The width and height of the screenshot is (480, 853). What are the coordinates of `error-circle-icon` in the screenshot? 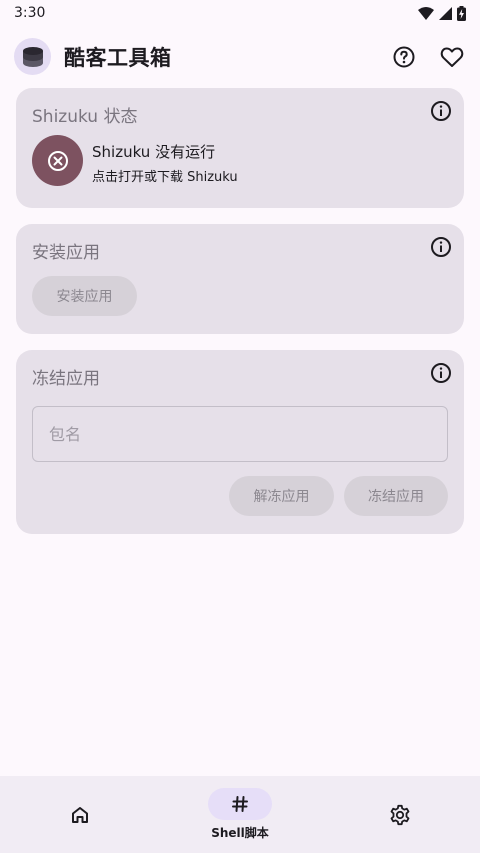 It's located at (57, 160).